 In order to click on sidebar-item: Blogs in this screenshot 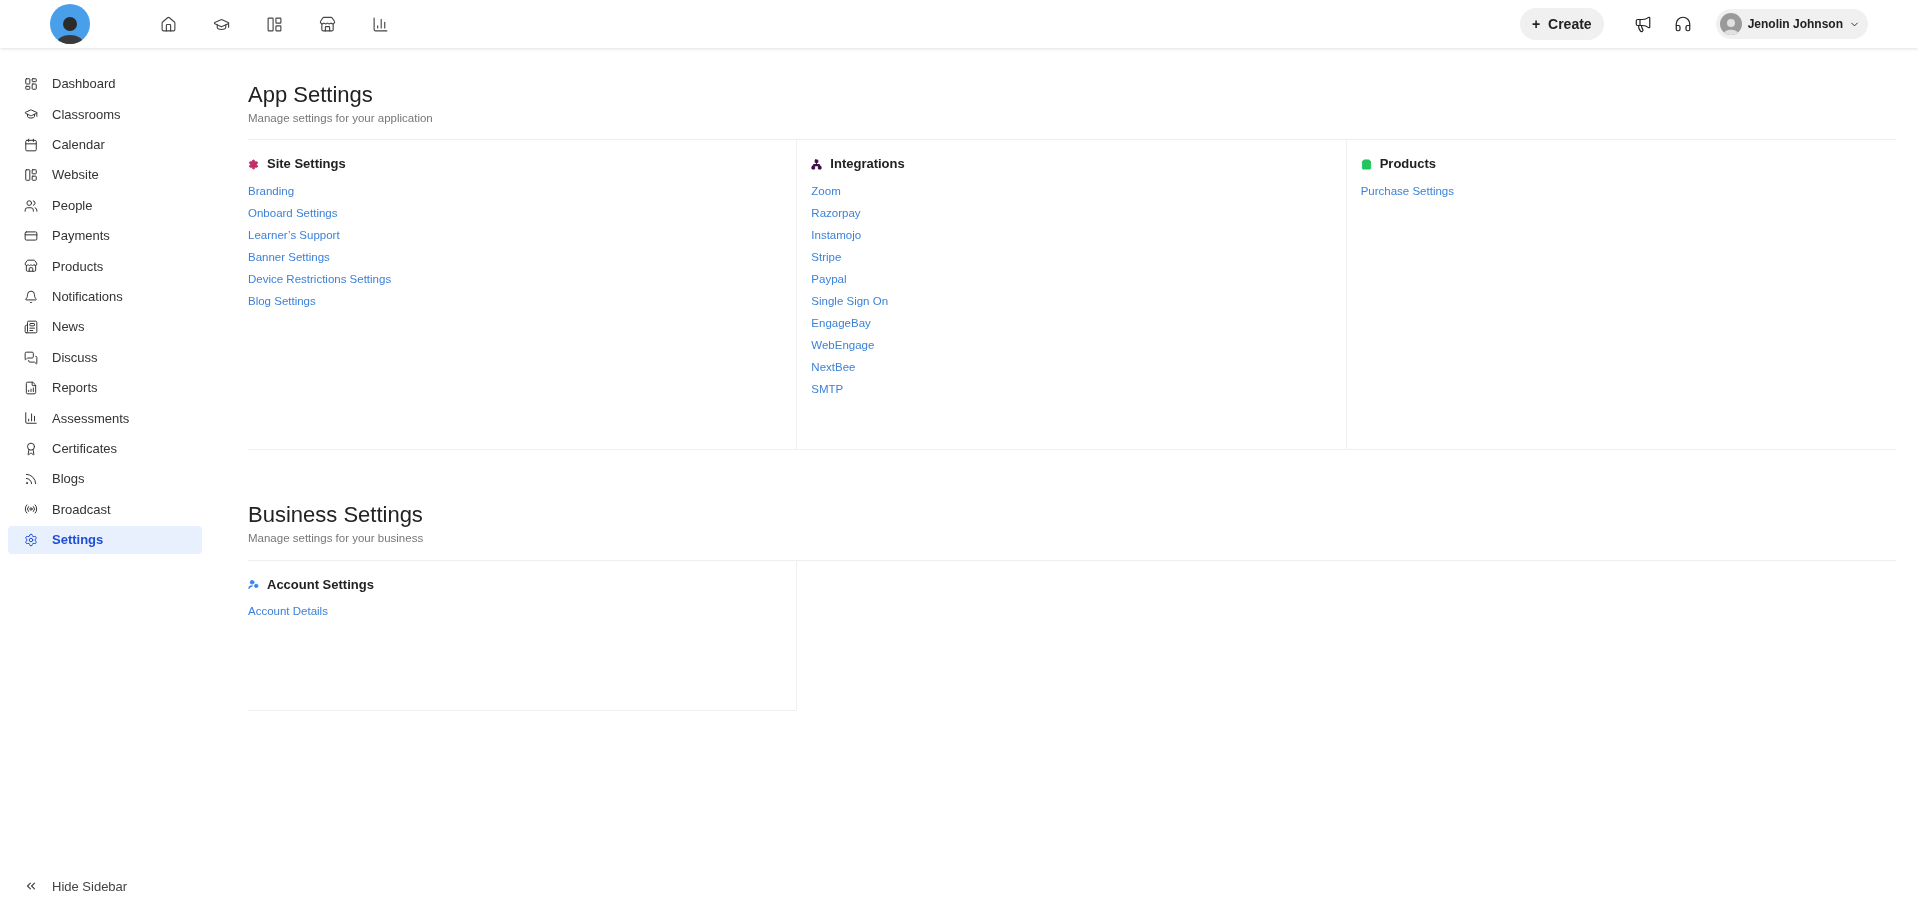, I will do `click(105, 479)`.